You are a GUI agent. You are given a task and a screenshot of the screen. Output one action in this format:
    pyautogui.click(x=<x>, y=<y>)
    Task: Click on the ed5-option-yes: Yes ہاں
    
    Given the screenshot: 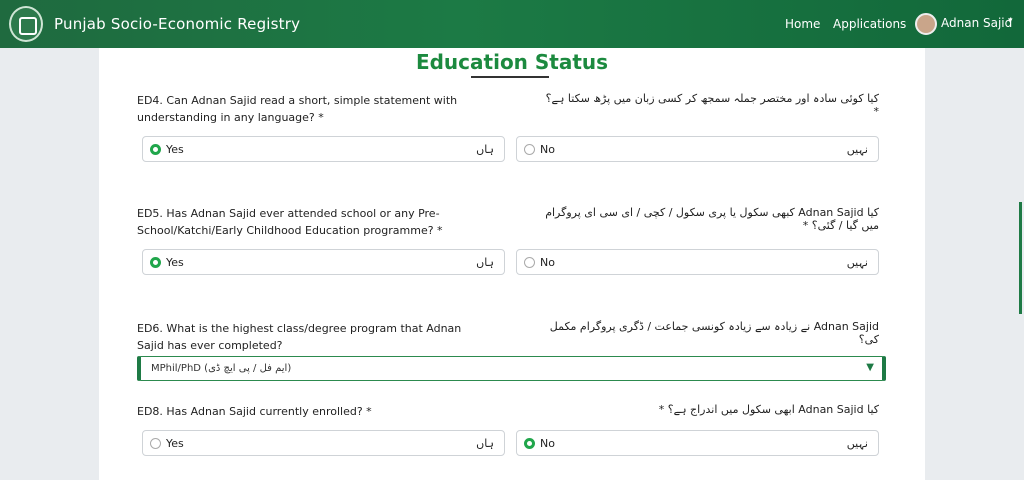 What is the action you would take?
    pyautogui.click(x=323, y=262)
    